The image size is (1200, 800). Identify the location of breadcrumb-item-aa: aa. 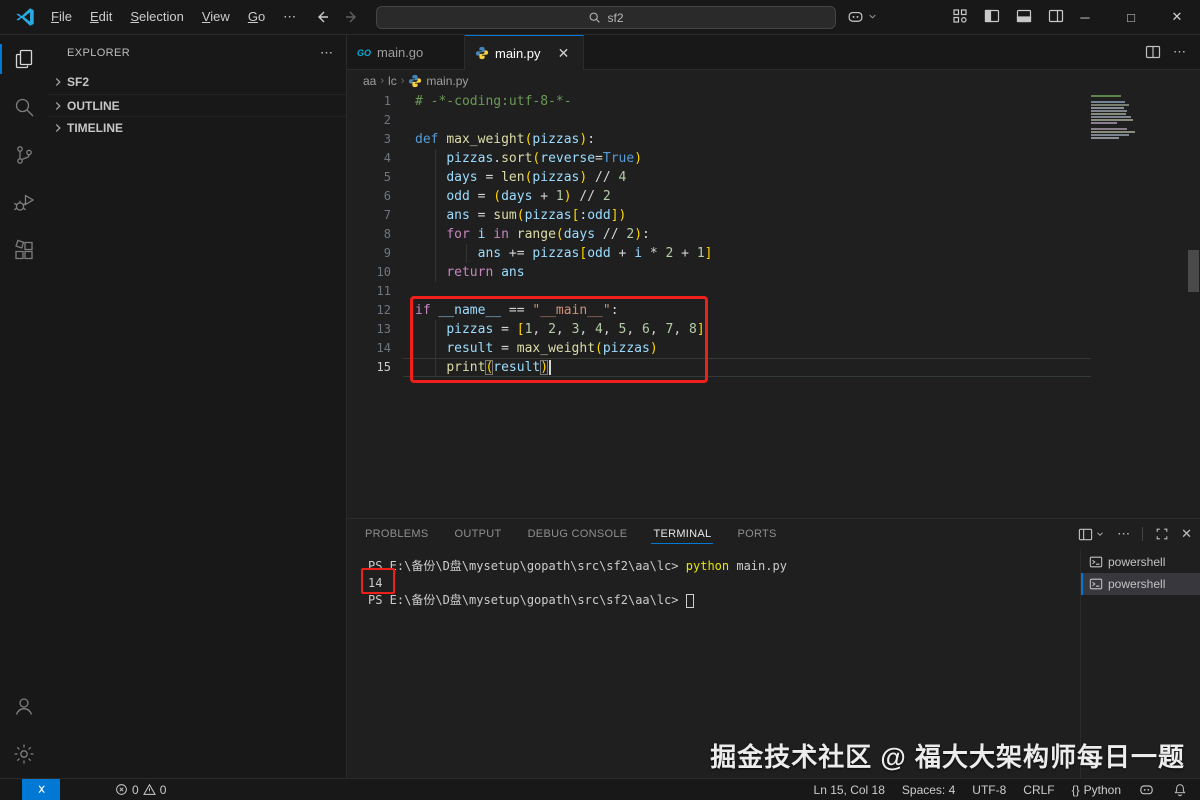
(369, 81).